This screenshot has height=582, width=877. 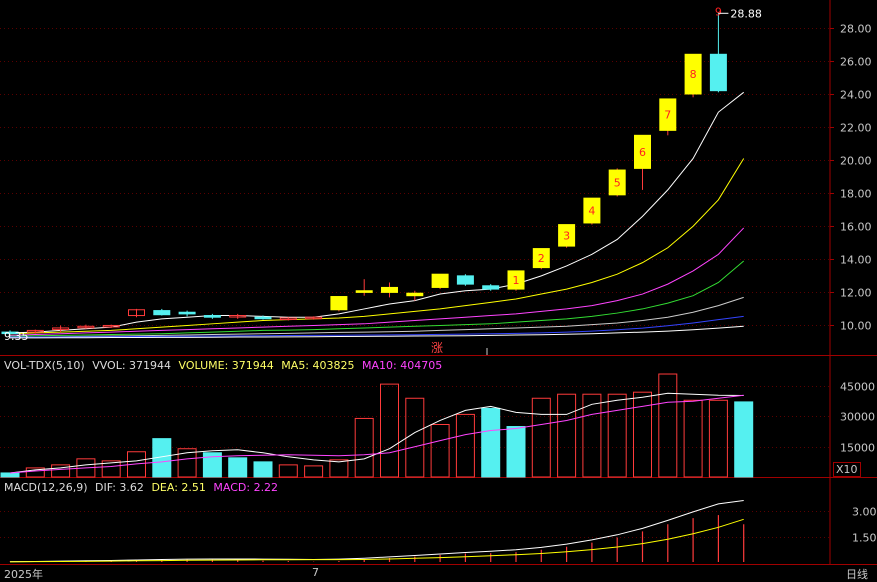 I want to click on vol-tick-label: 30000, so click(x=857, y=417).